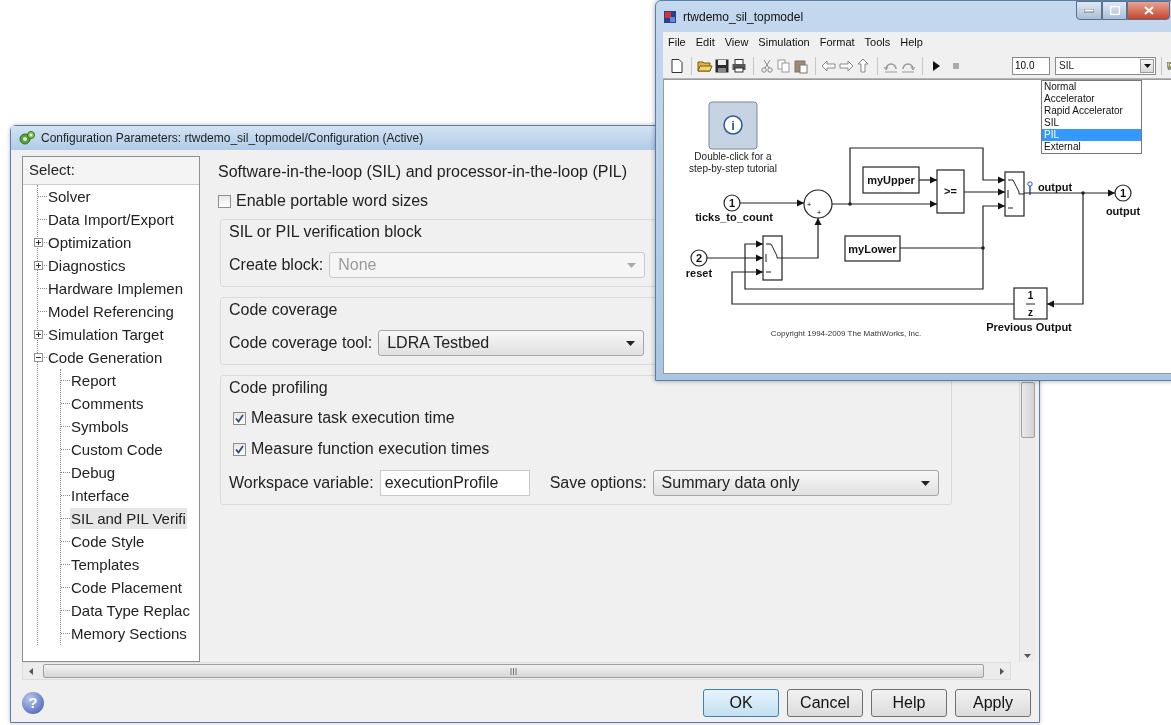 This screenshot has height=725, width=1171. I want to click on menu-item: Help, so click(911, 42).